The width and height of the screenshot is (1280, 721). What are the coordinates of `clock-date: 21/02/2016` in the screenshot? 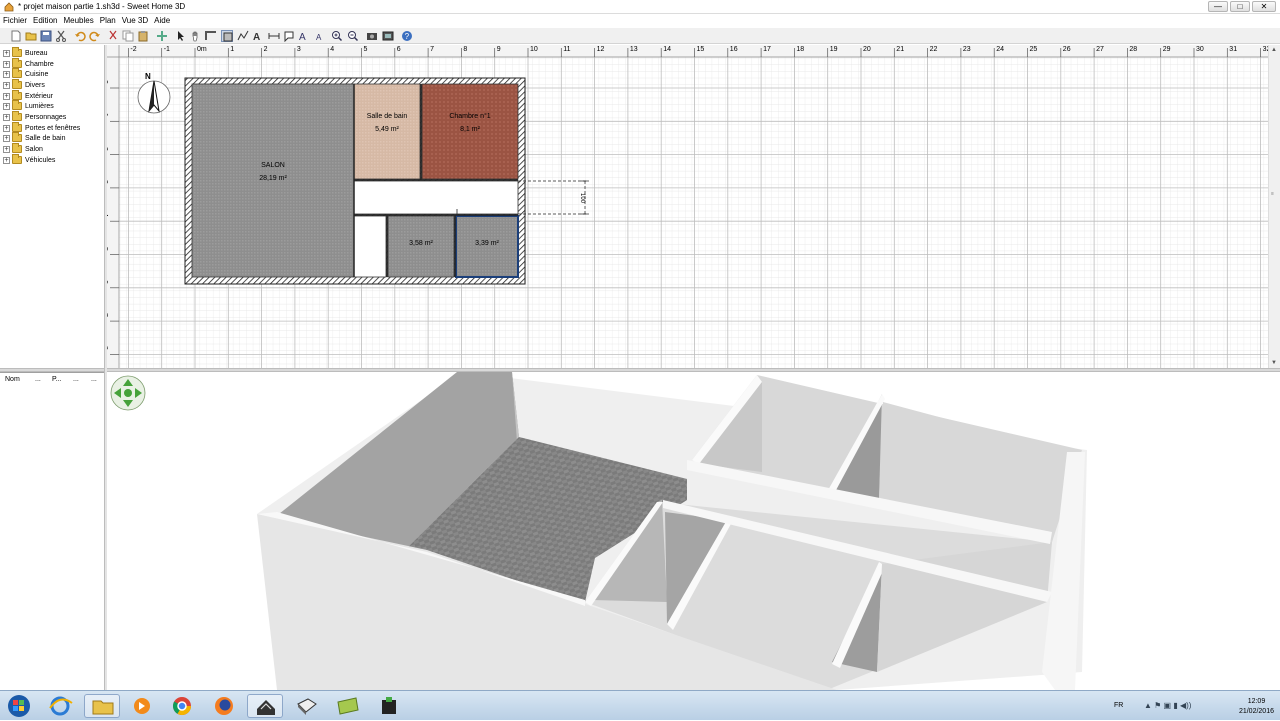 It's located at (1256, 711).